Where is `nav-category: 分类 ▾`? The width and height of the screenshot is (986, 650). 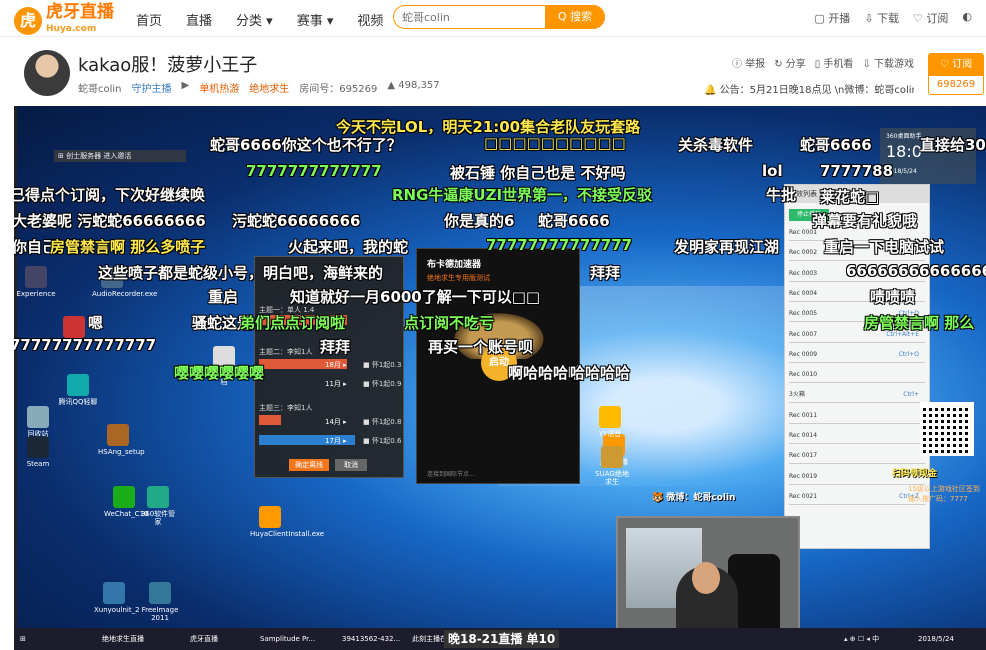
nav-category: 分类 ▾ is located at coordinates (254, 19).